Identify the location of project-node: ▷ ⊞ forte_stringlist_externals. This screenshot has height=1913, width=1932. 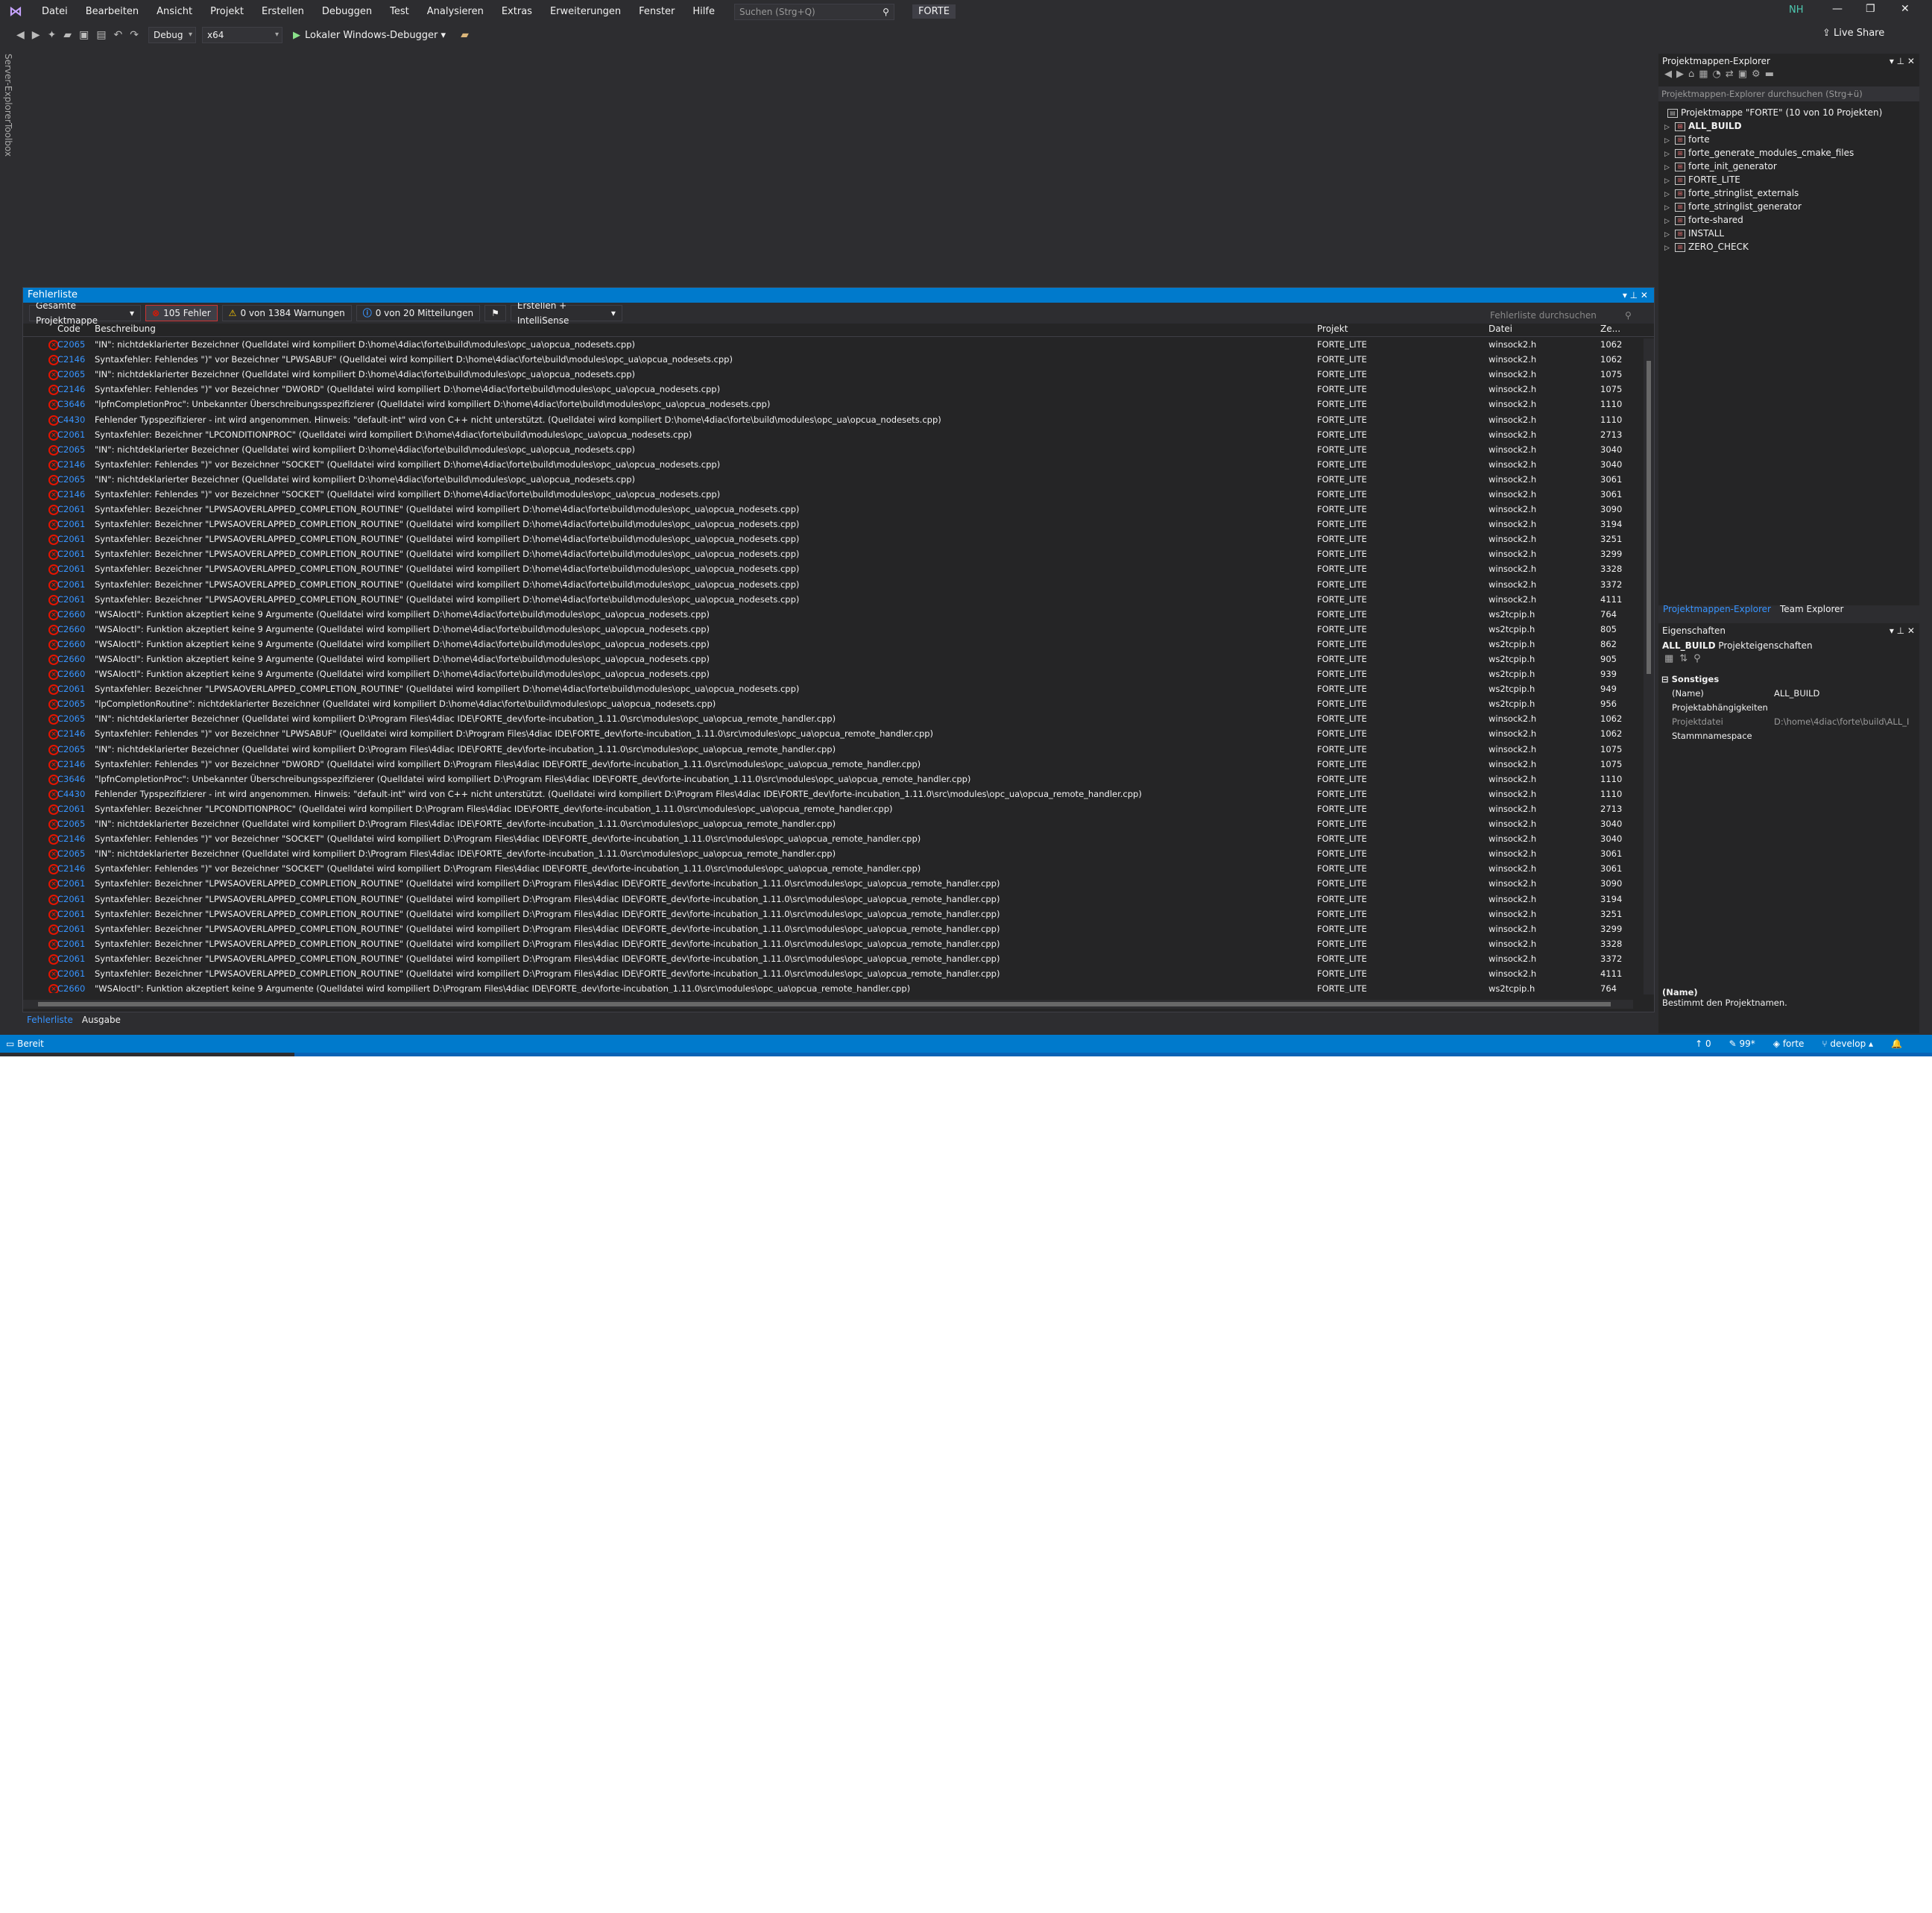
(1789, 193).